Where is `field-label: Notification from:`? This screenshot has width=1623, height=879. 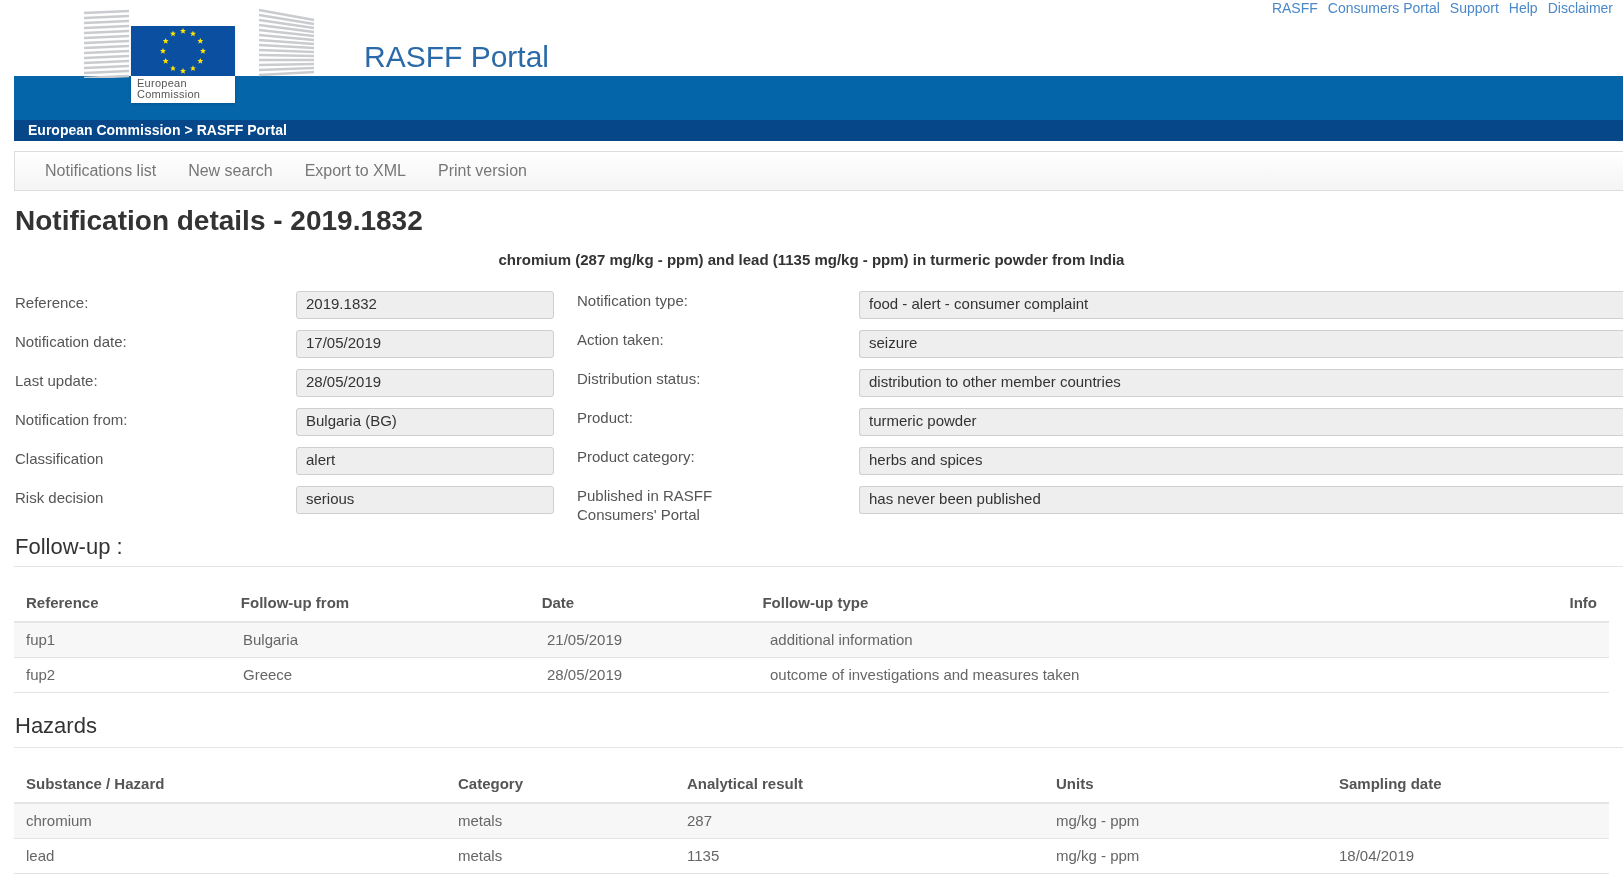 field-label: Notification from: is located at coordinates (71, 419).